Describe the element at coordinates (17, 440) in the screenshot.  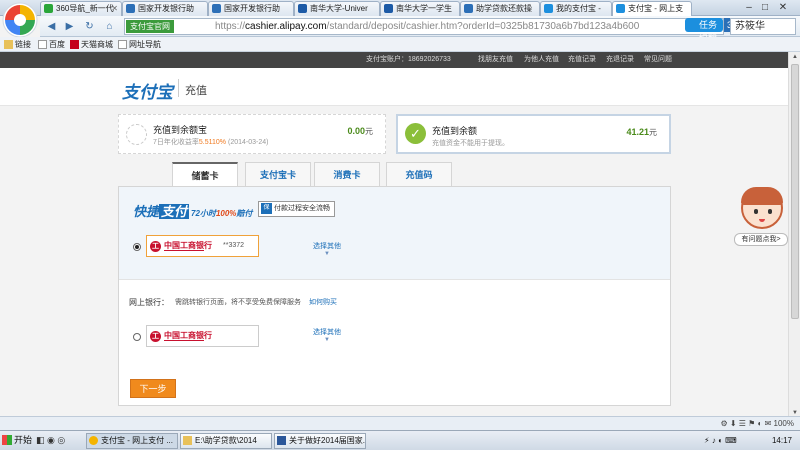
I see `start-button: 开始` at that location.